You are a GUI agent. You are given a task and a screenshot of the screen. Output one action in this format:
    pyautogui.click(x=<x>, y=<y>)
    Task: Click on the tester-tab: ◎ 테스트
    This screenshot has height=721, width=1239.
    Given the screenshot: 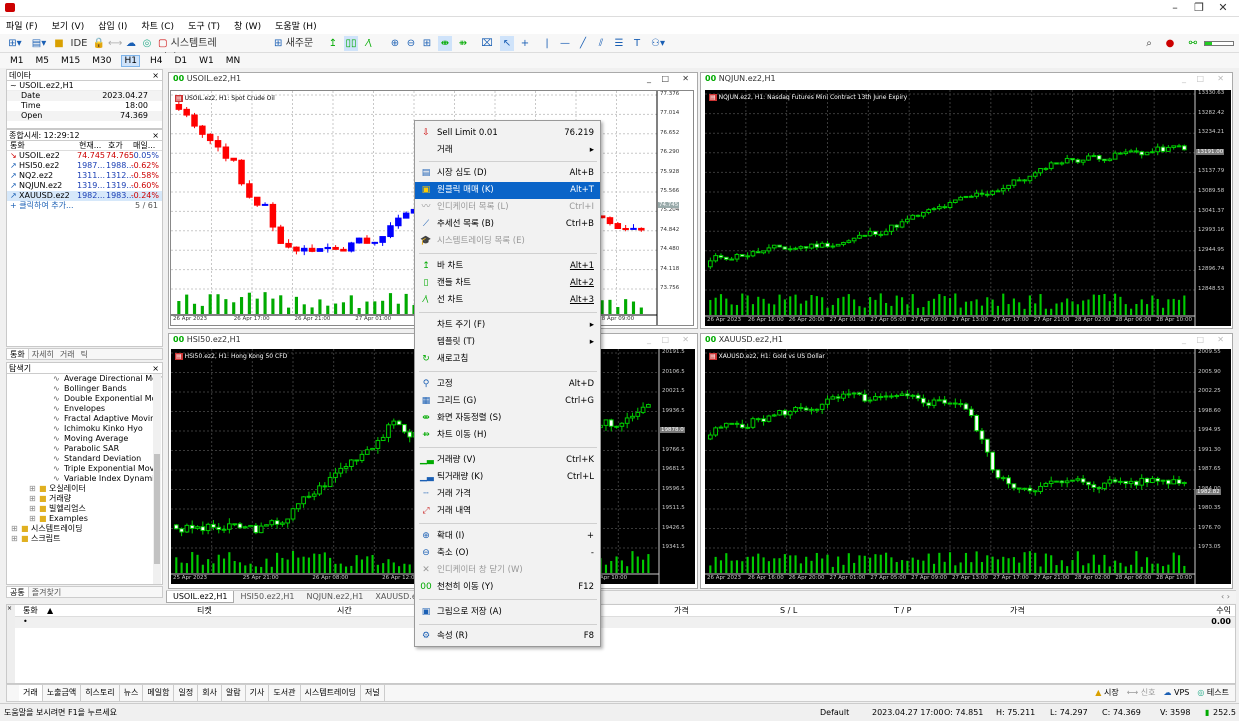 What is the action you would take?
    pyautogui.click(x=1213, y=693)
    